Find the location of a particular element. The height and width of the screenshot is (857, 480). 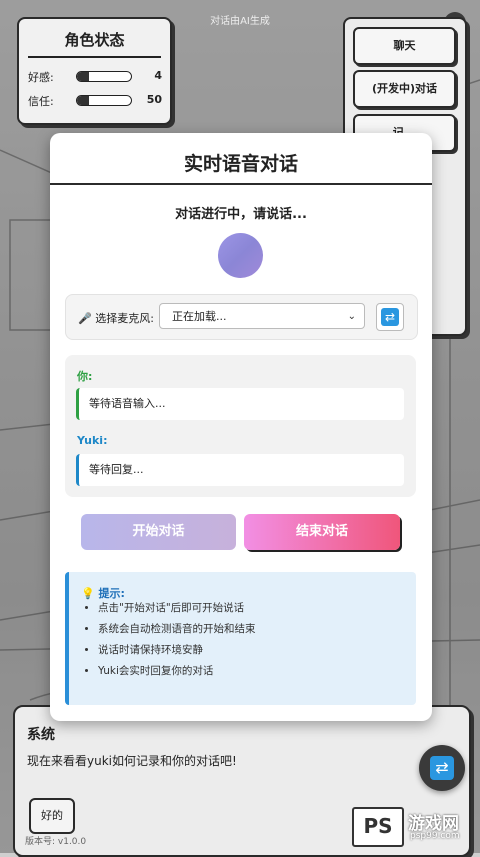

status-panel-title: 角色状态 is located at coordinates (94, 40).